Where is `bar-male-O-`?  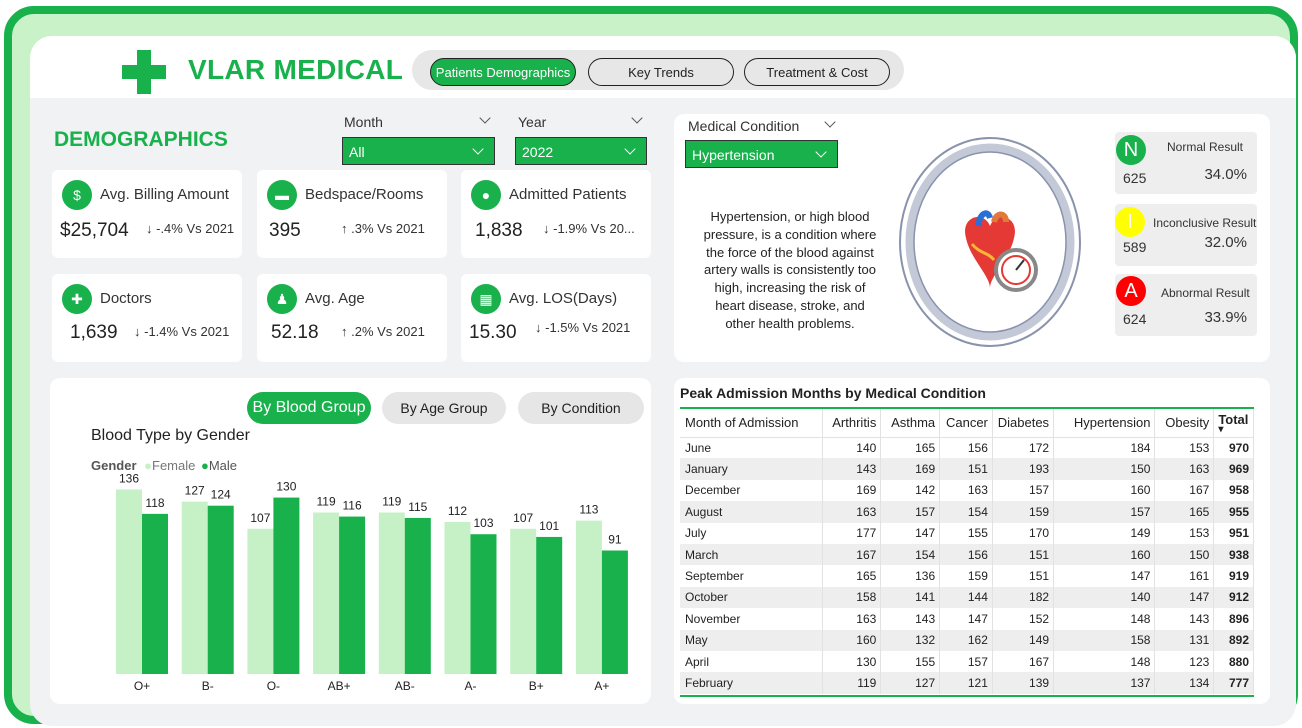
bar-male-O- is located at coordinates (286, 585).